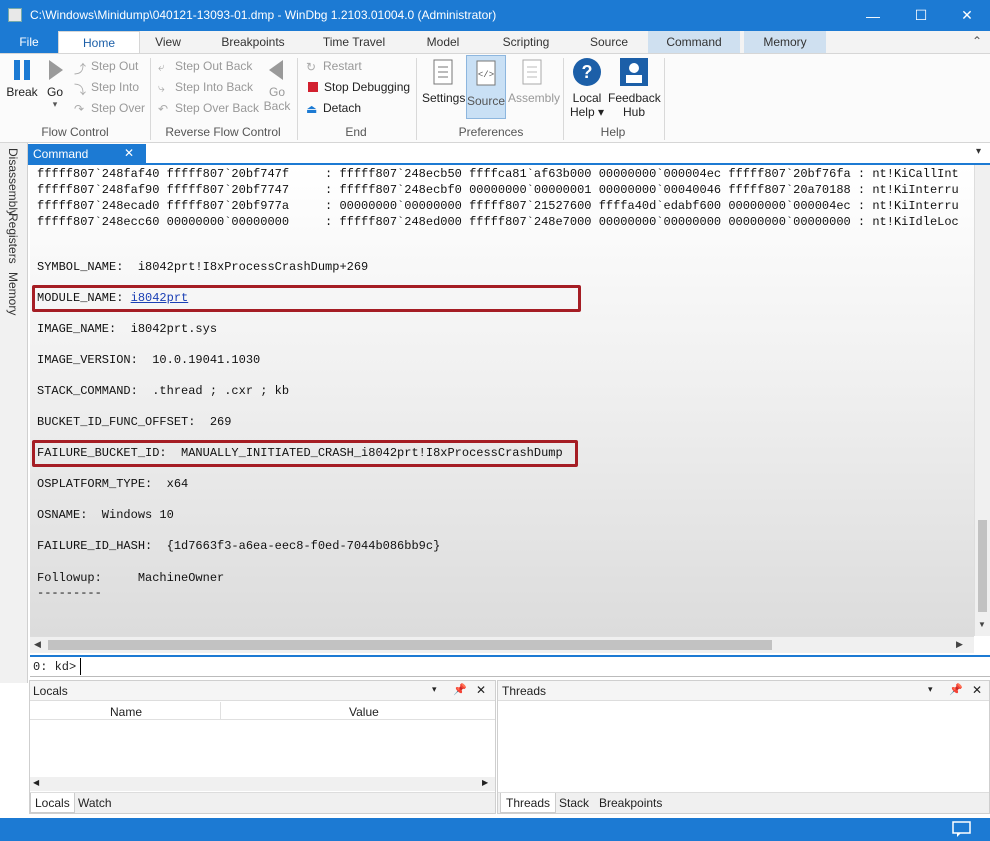 This screenshot has width=990, height=841. What do you see at coordinates (55, 84) in the screenshot?
I see `go-button: Go ▾` at bounding box center [55, 84].